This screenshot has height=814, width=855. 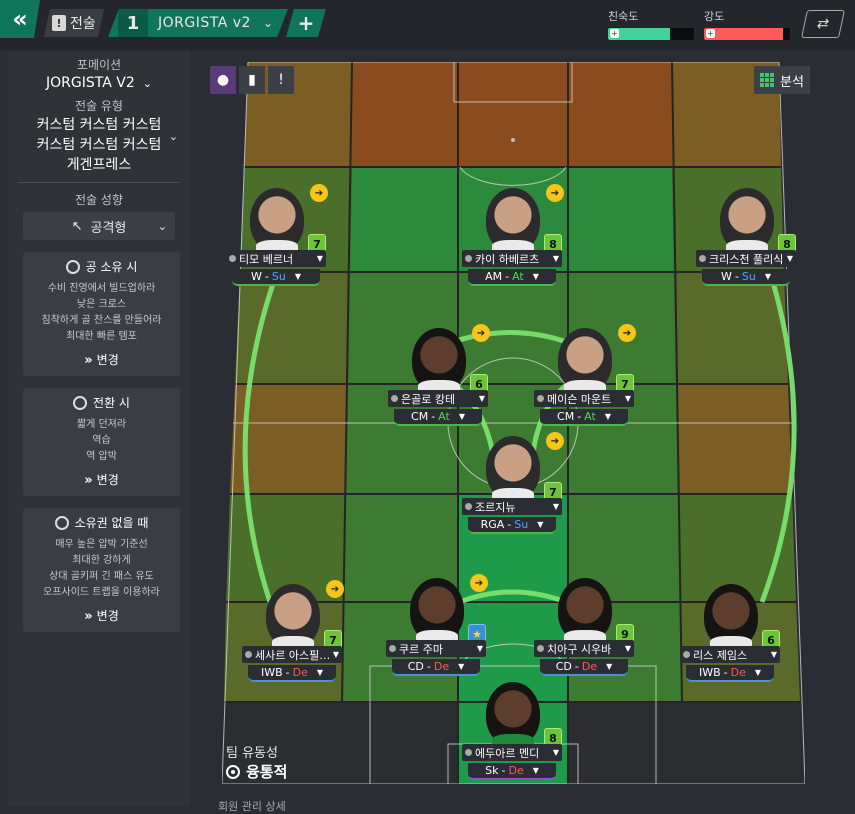 What do you see at coordinates (512, 771) in the screenshot?
I see `role-duty-select: Sk - De ▼` at bounding box center [512, 771].